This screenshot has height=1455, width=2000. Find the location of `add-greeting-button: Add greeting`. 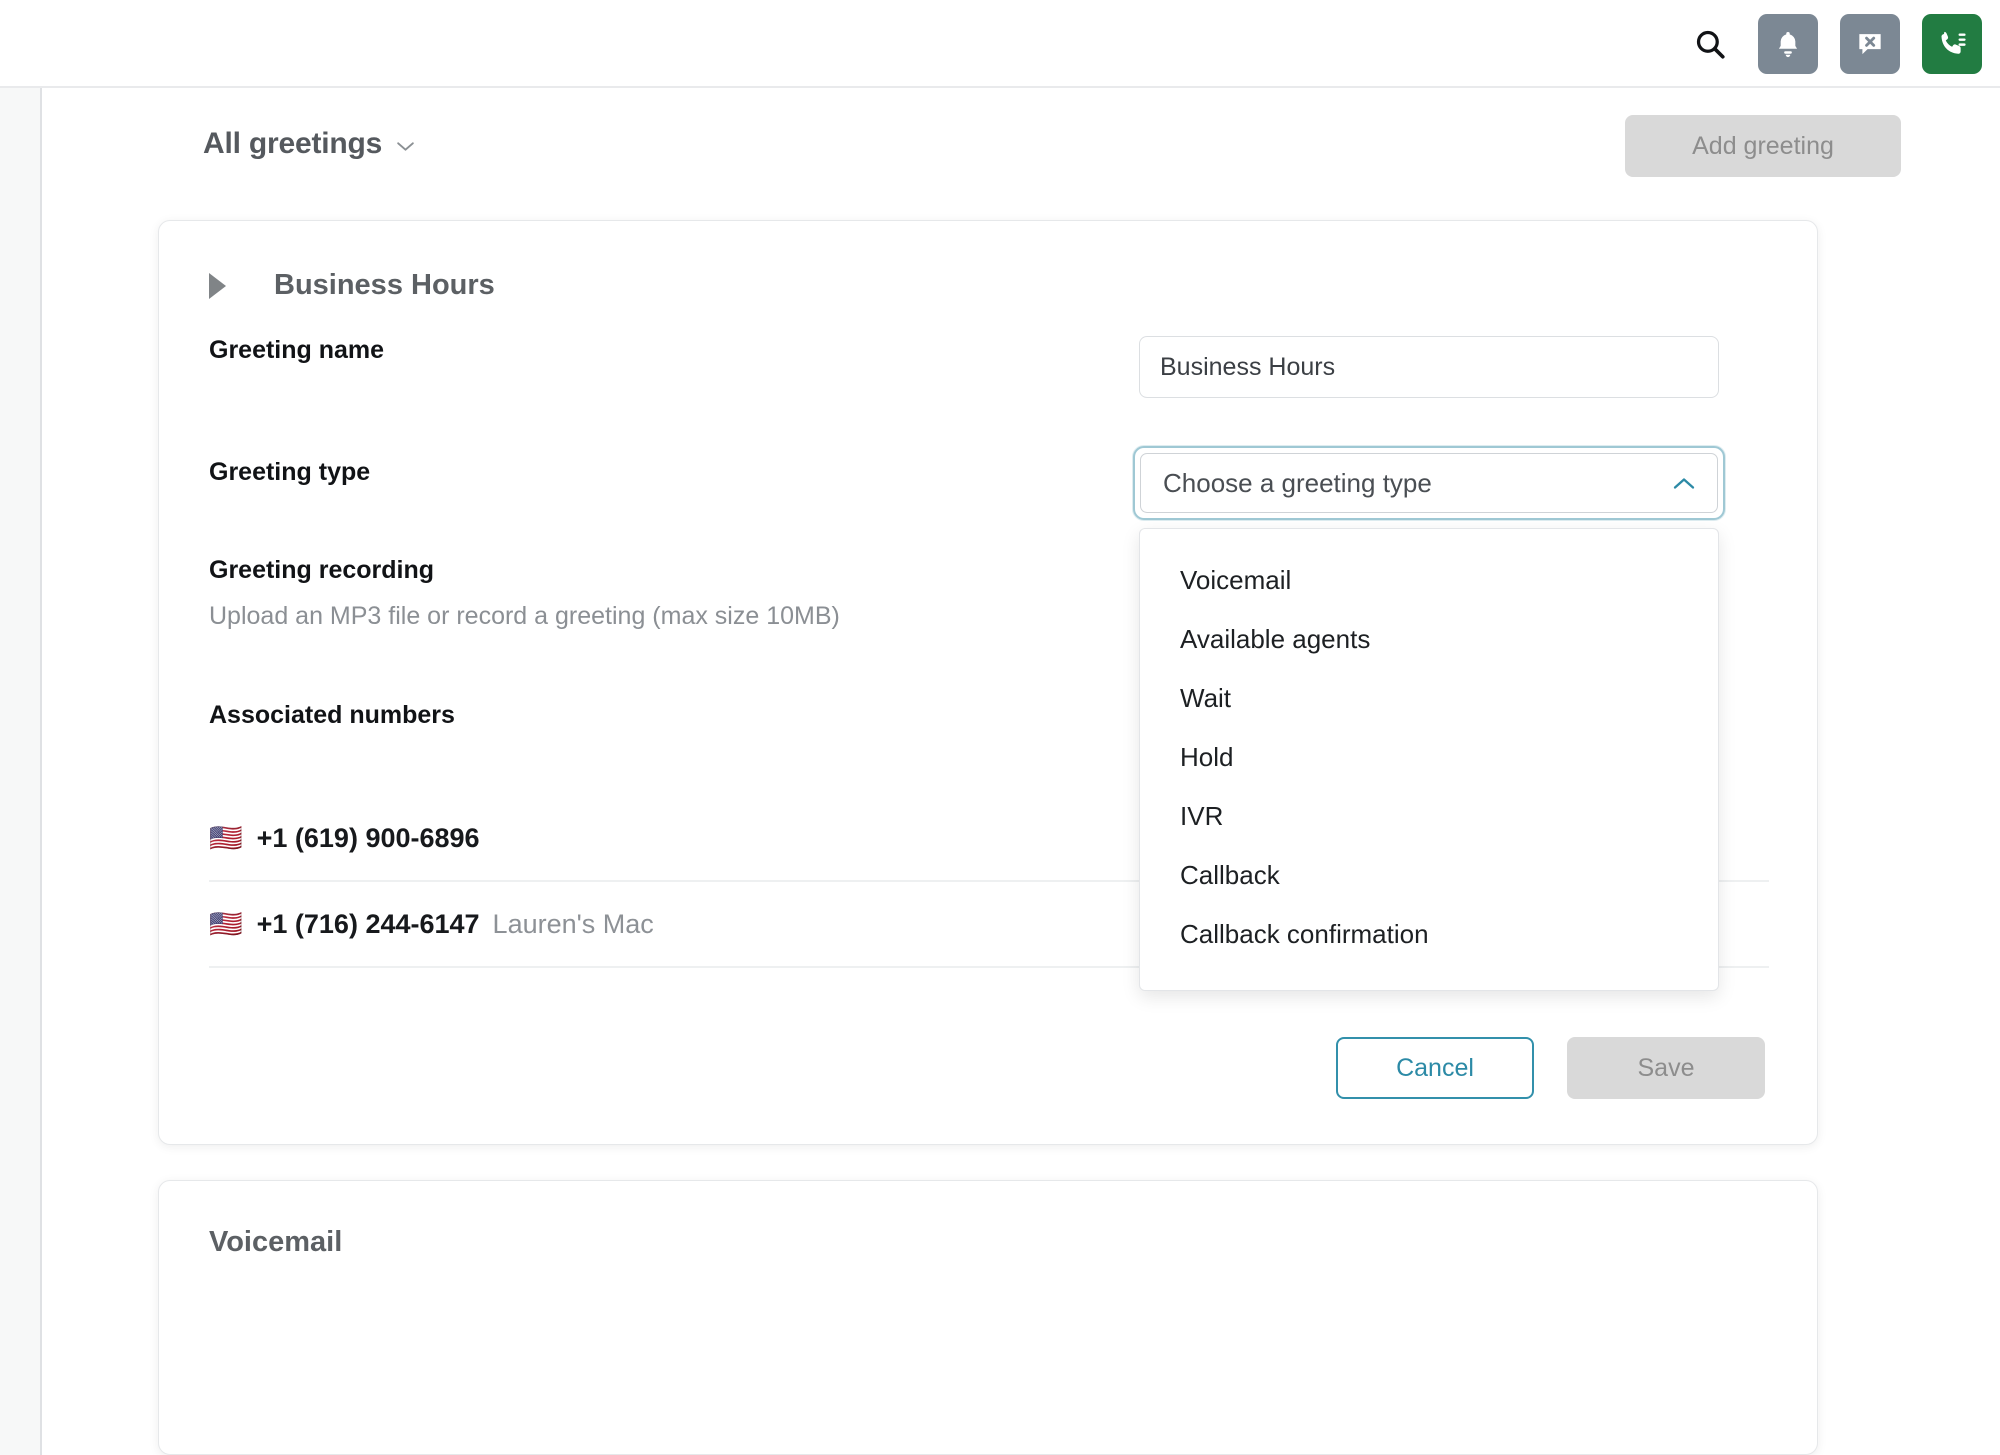

add-greeting-button: Add greeting is located at coordinates (1763, 146).